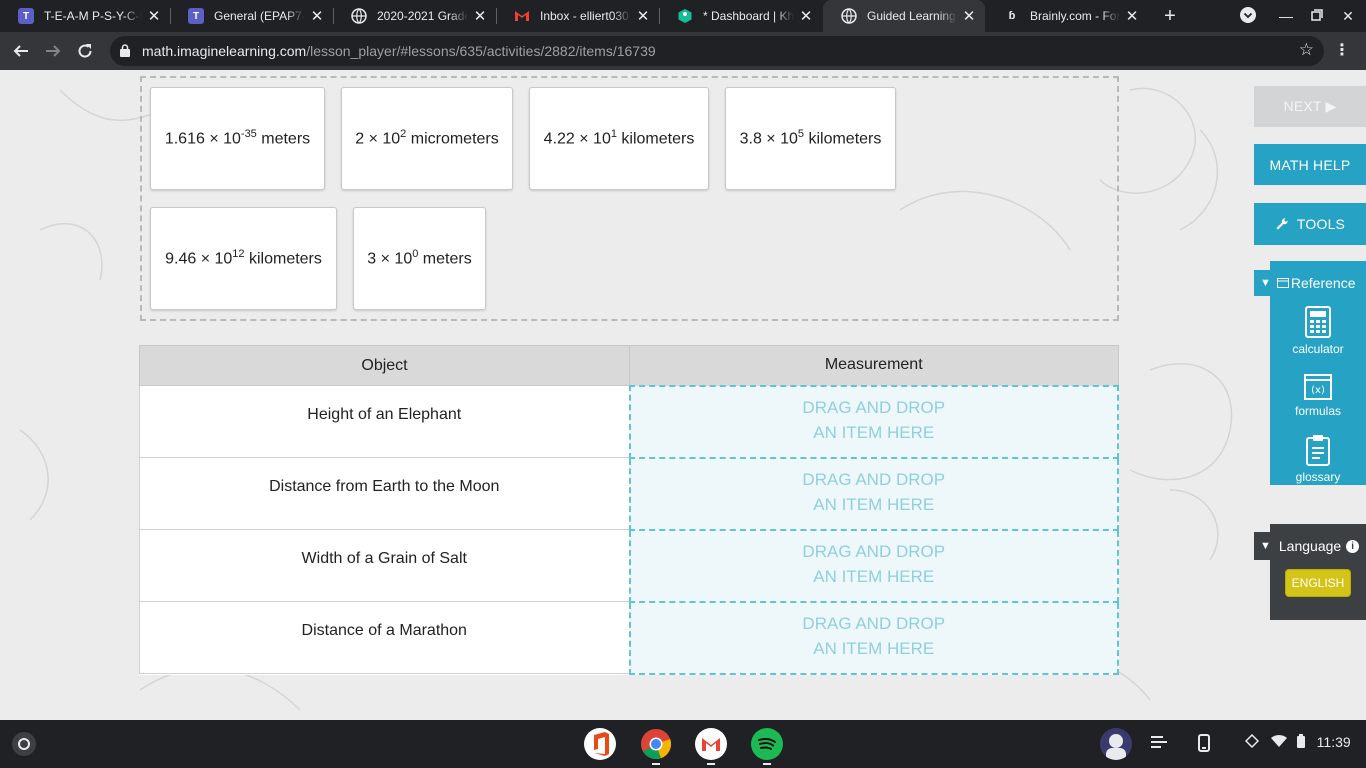 The width and height of the screenshot is (1366, 768). Describe the element at coordinates (1318, 322) in the screenshot. I see `calculator-icon` at that location.